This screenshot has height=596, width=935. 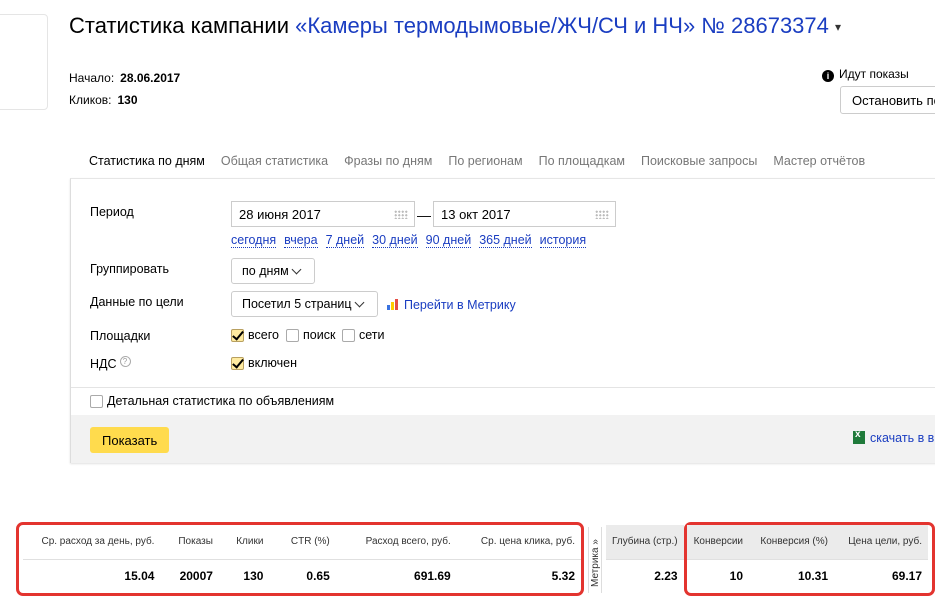 I want to click on stop-campaign-button: Остановить по, so click(x=887, y=100).